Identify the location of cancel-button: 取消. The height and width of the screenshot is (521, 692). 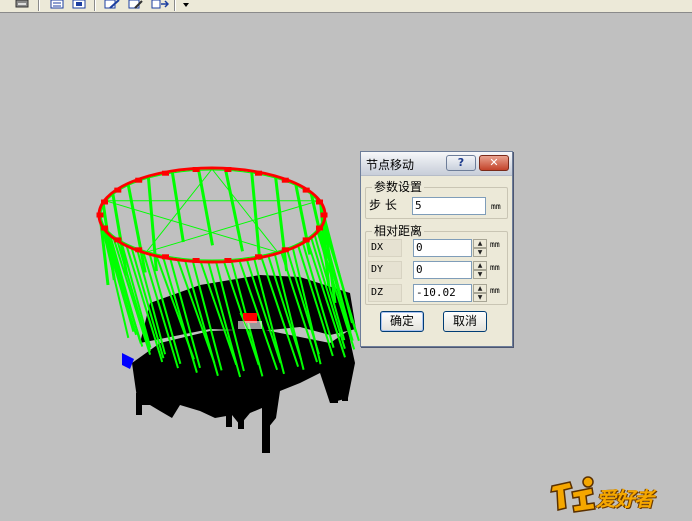
(465, 321).